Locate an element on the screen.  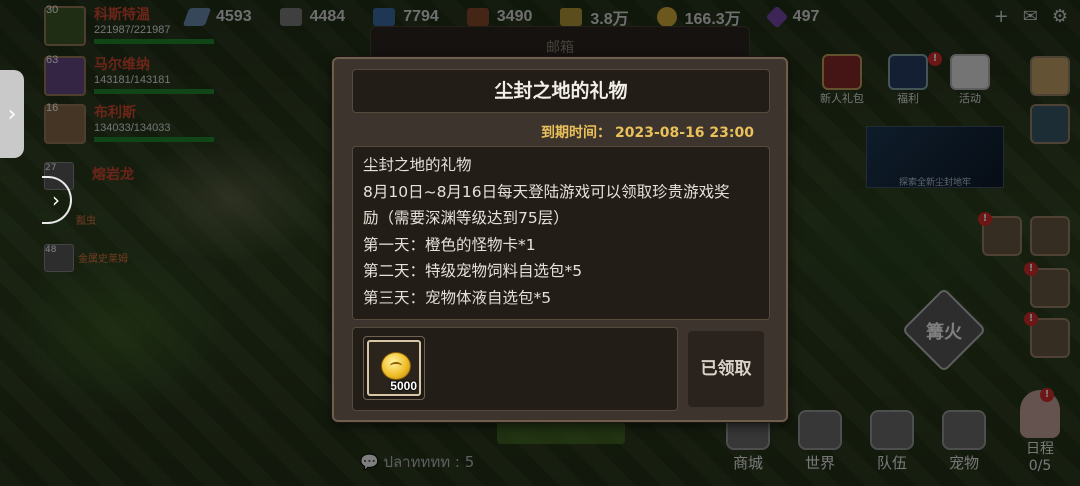
expiry-label: 到期时间： is located at coordinates (576, 133).